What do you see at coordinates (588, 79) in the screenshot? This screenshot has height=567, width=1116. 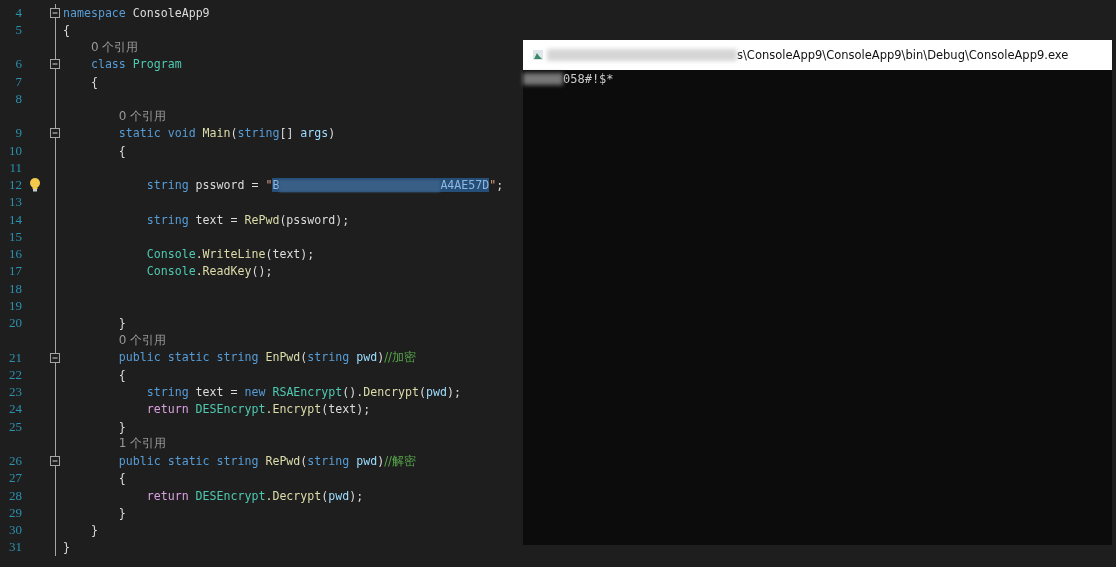 I see `console-output: 058#!$*` at bounding box center [588, 79].